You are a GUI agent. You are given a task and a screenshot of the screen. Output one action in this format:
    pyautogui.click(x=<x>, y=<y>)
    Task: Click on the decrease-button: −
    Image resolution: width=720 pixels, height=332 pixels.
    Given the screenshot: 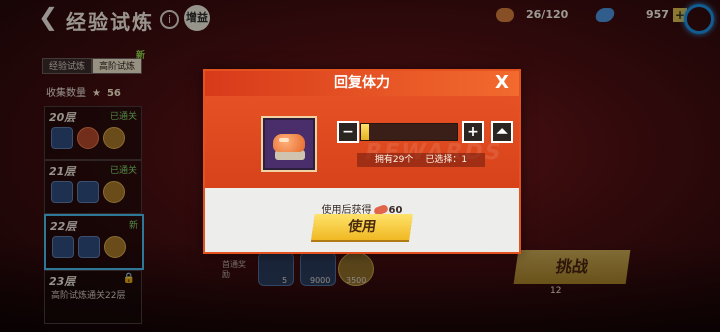 What is the action you would take?
    pyautogui.click(x=348, y=132)
    